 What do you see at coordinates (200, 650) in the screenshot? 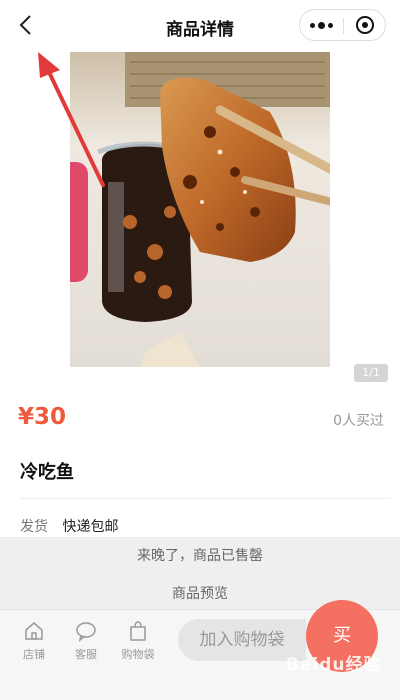
I see `bottom-action-bar: 店铺 客服 购物袋 加入购物袋 买 Baidu经验` at bounding box center [200, 650].